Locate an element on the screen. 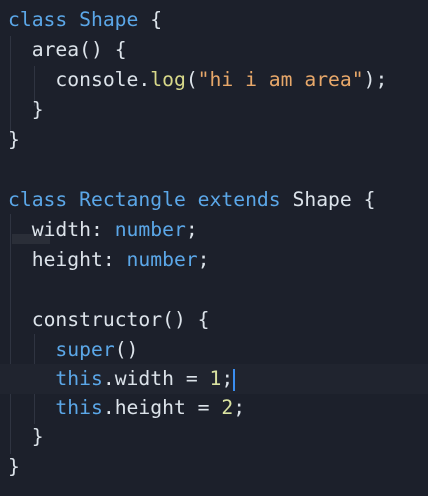  code-token: console. is located at coordinates (103, 79).